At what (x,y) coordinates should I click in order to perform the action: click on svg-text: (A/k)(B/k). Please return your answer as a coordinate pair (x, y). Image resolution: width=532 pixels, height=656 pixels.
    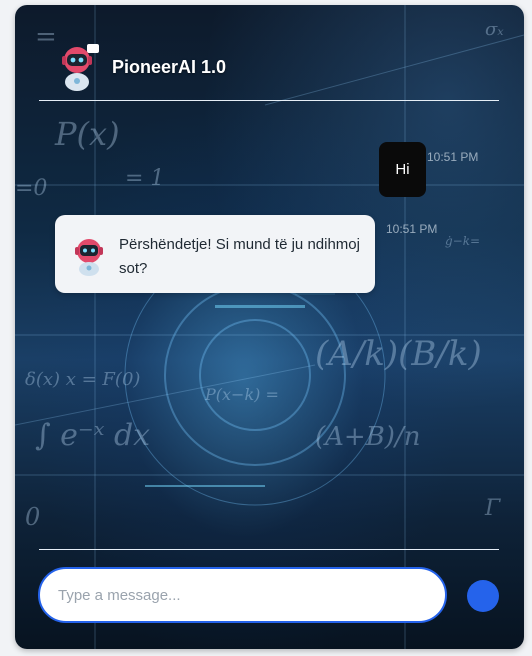
    Looking at the image, I should click on (398, 354).